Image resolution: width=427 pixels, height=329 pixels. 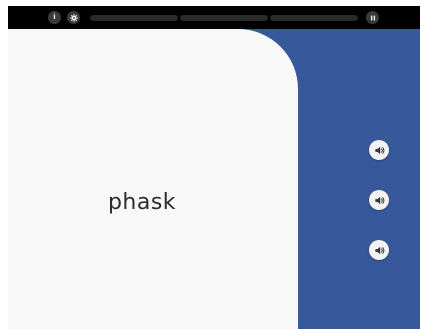 I want to click on pause-button, so click(x=372, y=17).